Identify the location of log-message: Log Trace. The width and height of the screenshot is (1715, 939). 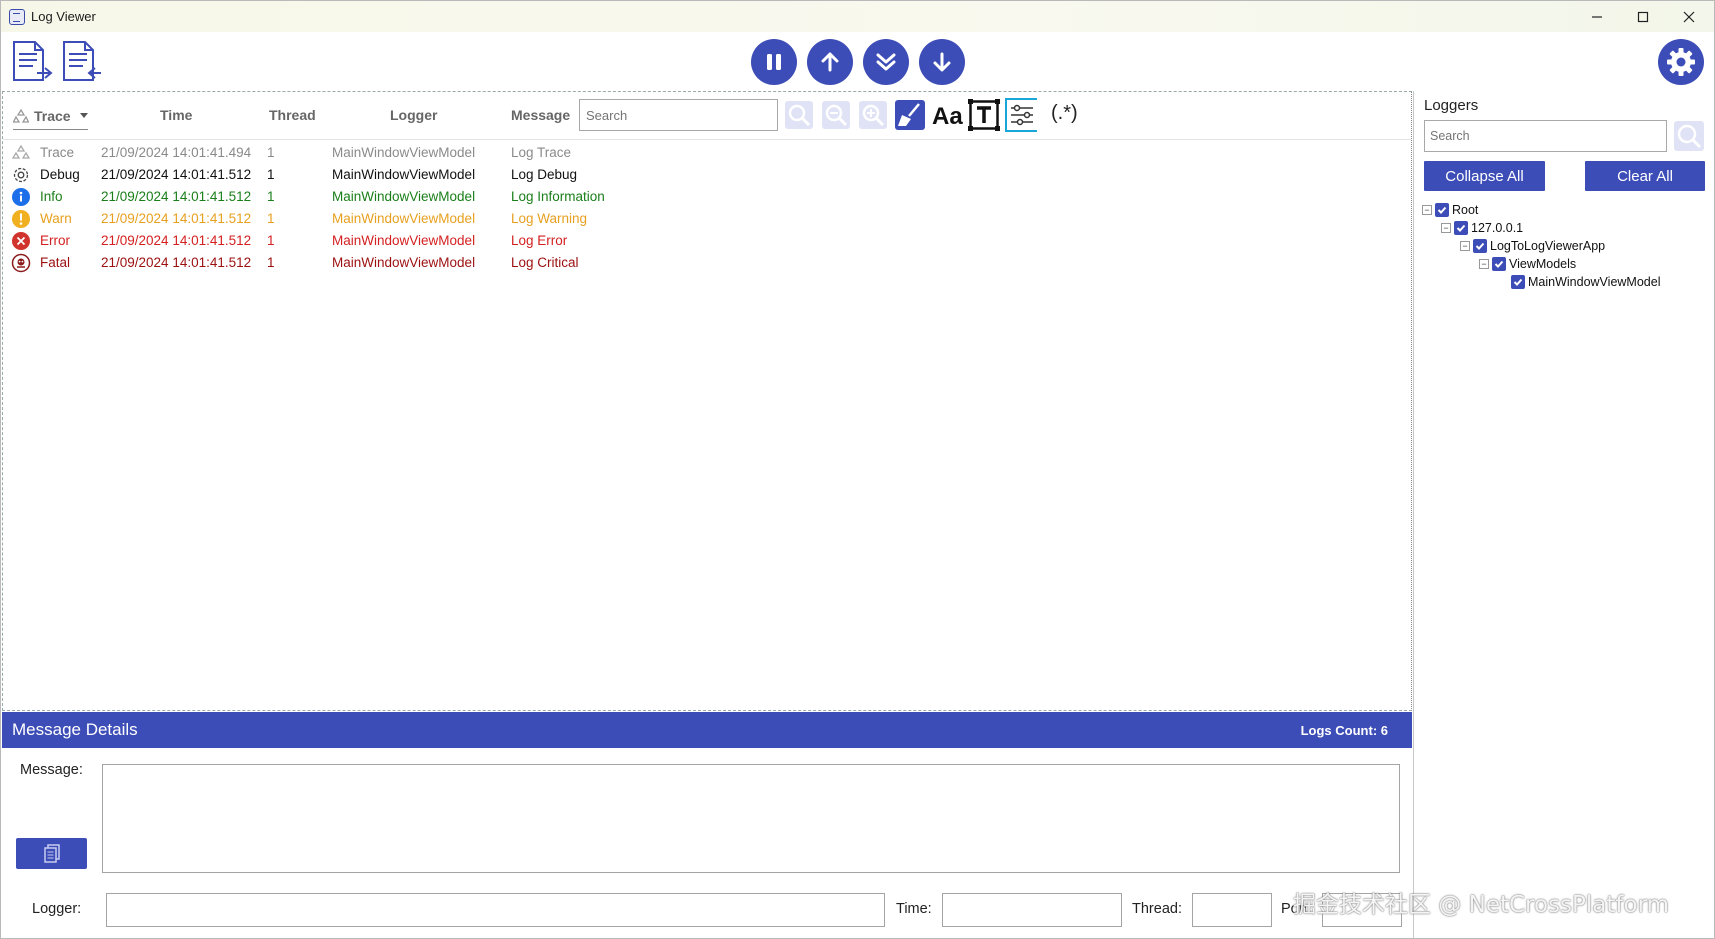
(541, 152).